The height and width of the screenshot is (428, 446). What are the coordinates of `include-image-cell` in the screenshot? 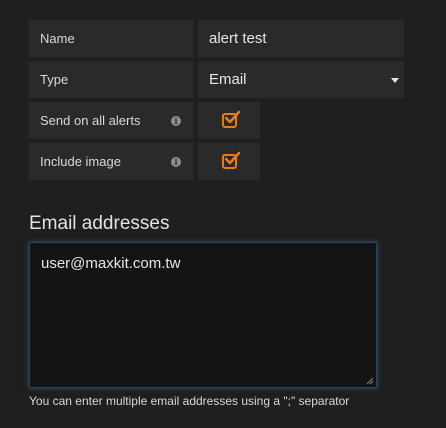 It's located at (229, 161).